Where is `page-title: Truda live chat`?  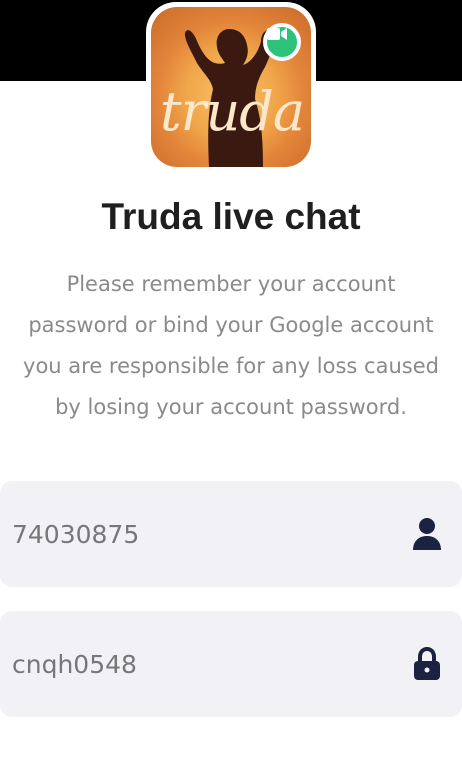 page-title: Truda live chat is located at coordinates (231, 216).